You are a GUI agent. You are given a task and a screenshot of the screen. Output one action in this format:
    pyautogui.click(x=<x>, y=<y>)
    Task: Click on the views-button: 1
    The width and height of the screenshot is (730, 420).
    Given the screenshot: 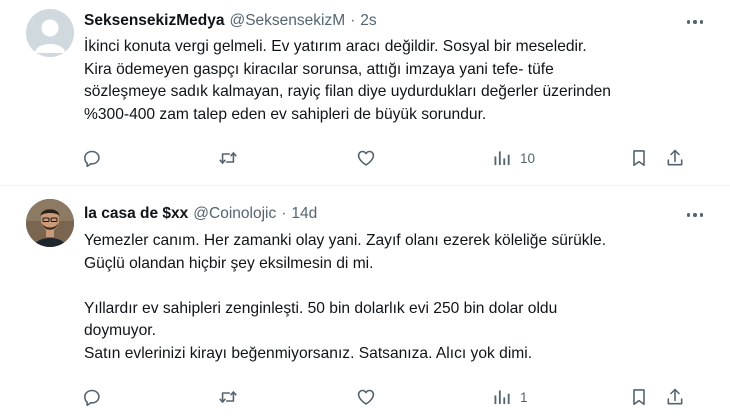 What is the action you would take?
    pyautogui.click(x=510, y=397)
    